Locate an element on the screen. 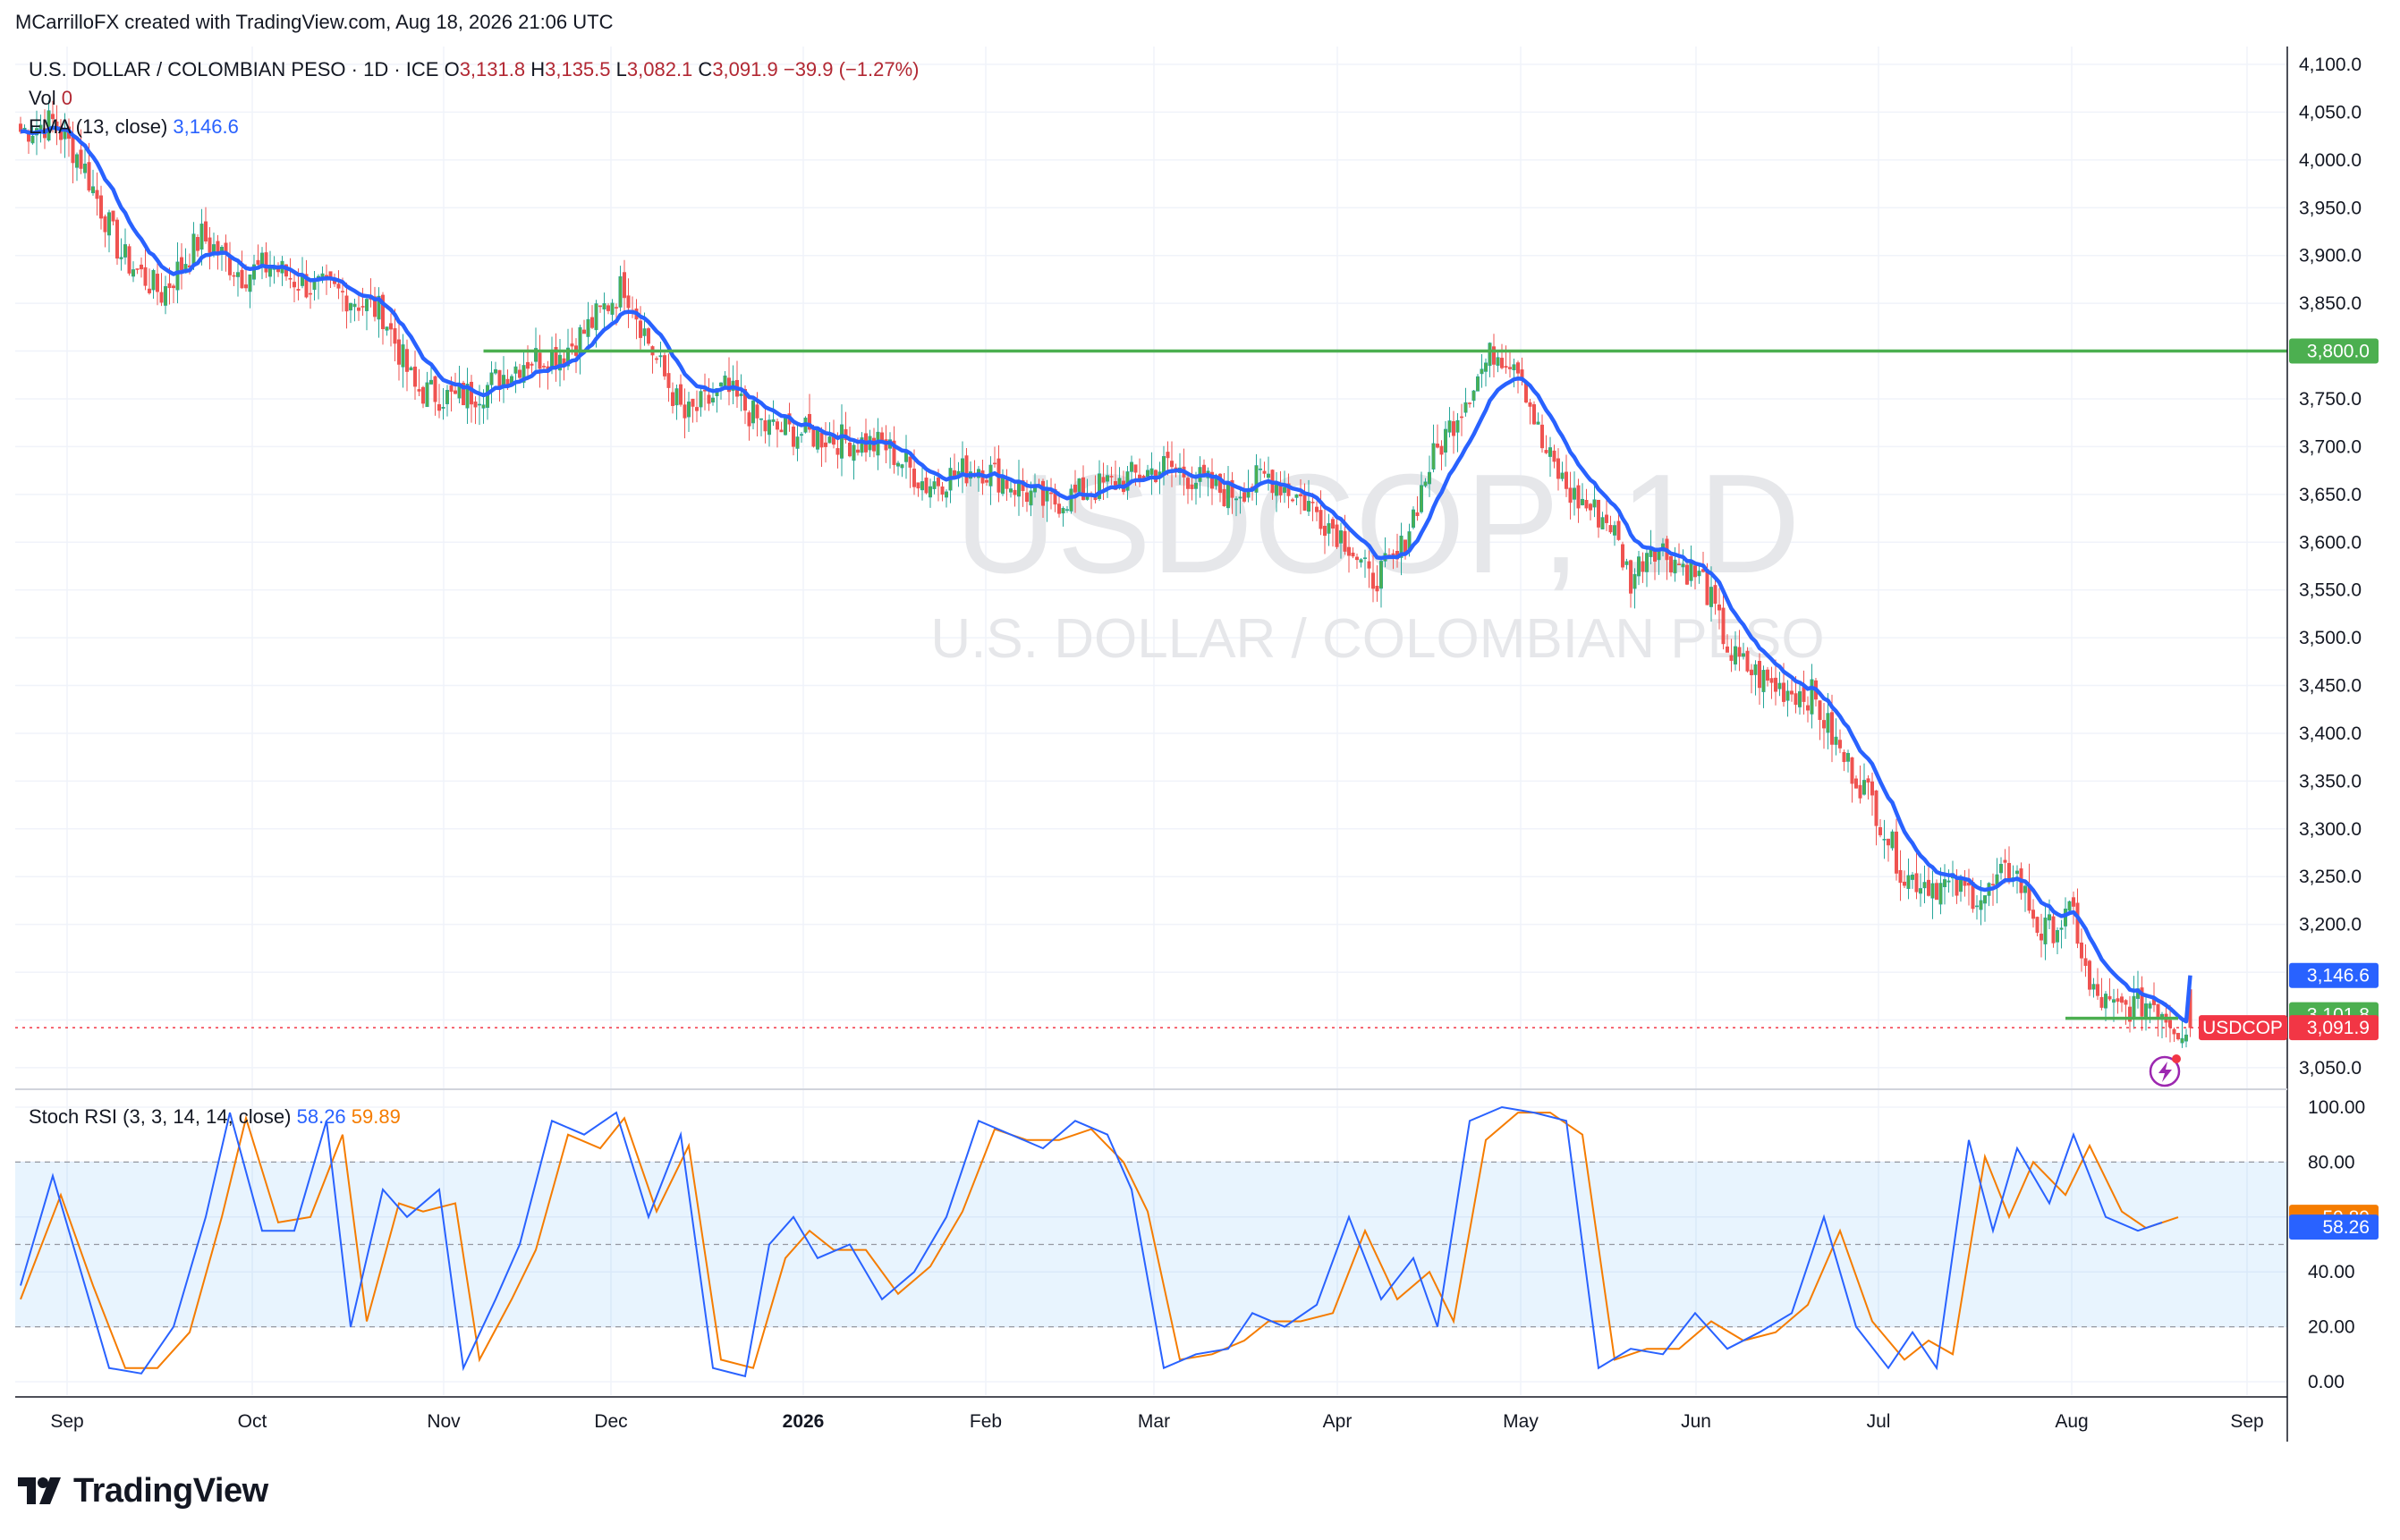  time-axis-label: Dec is located at coordinates (610, 1421).